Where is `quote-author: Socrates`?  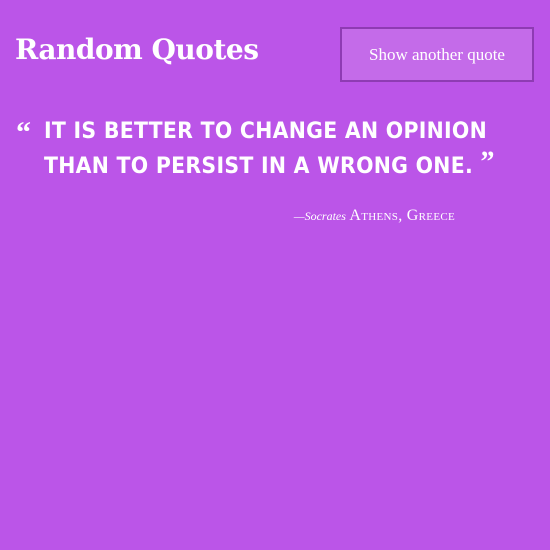 quote-author: Socrates is located at coordinates (325, 216).